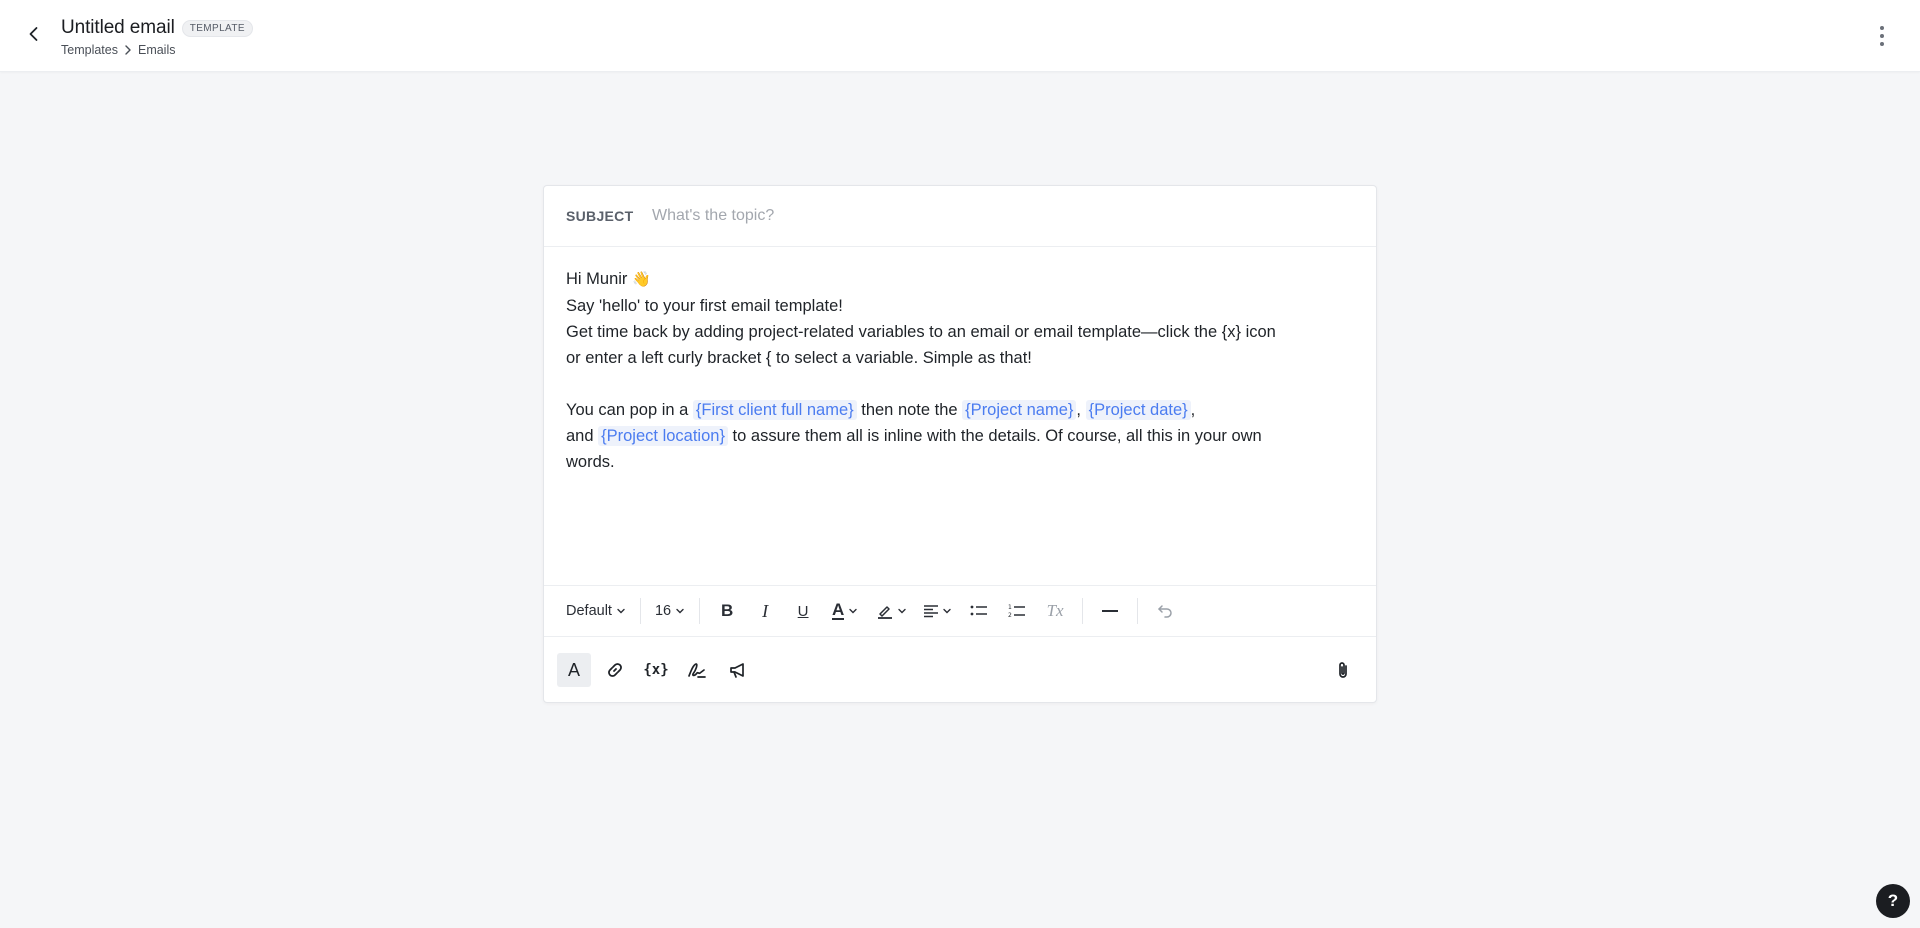 The height and width of the screenshot is (928, 1920). I want to click on breadcrumb: Templates Emails, so click(157, 50).